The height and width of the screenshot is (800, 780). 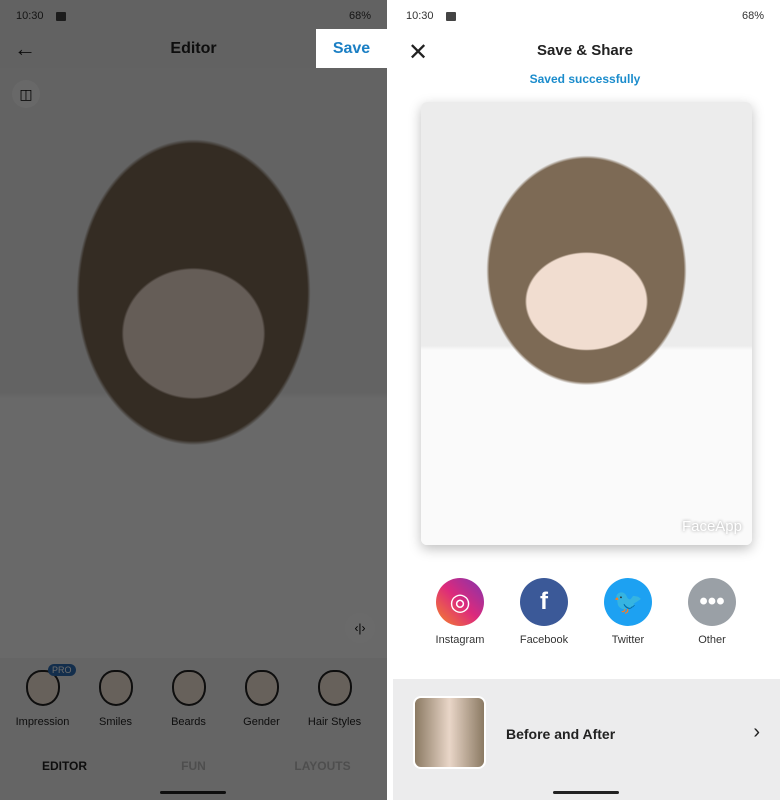 I want to click on tool-hair-styles: Hair Styles, so click(x=334, y=700).